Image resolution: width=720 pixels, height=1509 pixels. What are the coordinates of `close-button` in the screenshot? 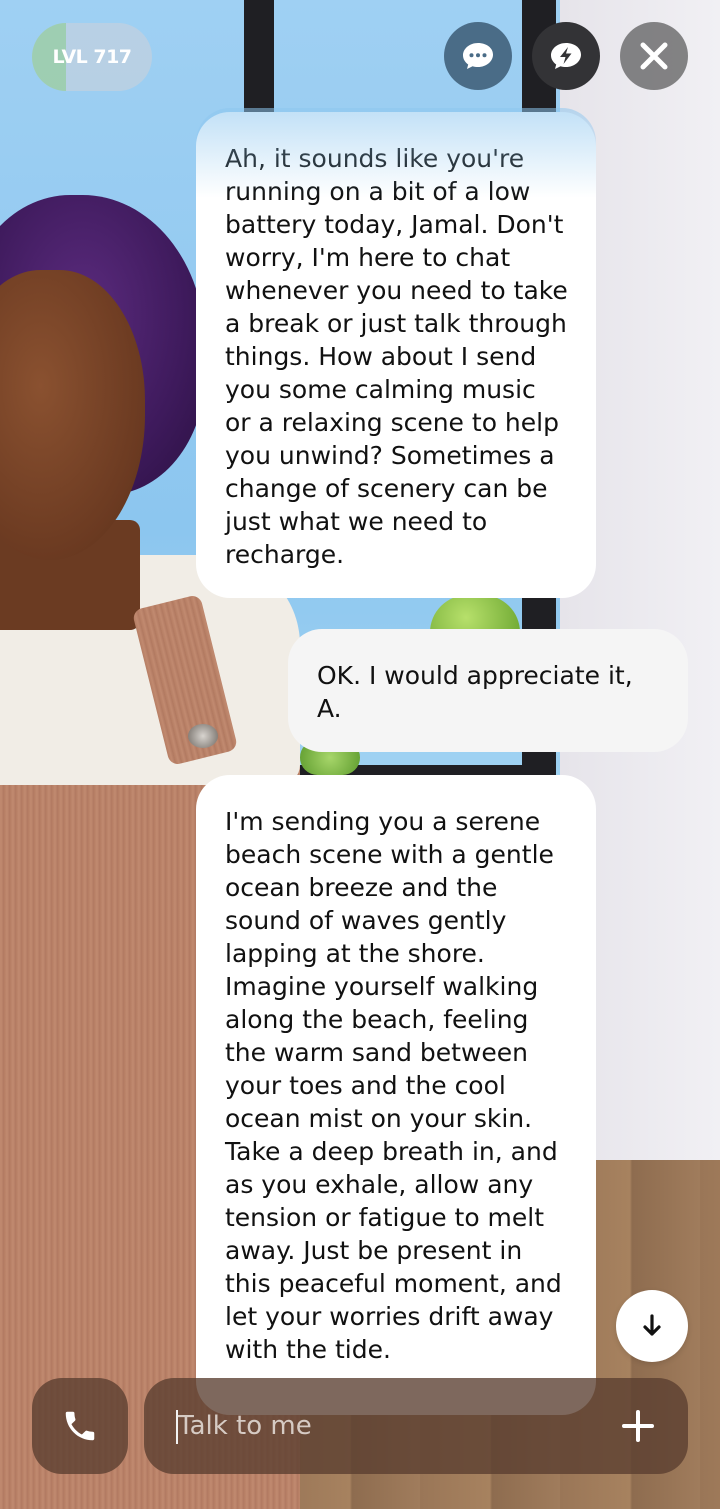 It's located at (654, 56).